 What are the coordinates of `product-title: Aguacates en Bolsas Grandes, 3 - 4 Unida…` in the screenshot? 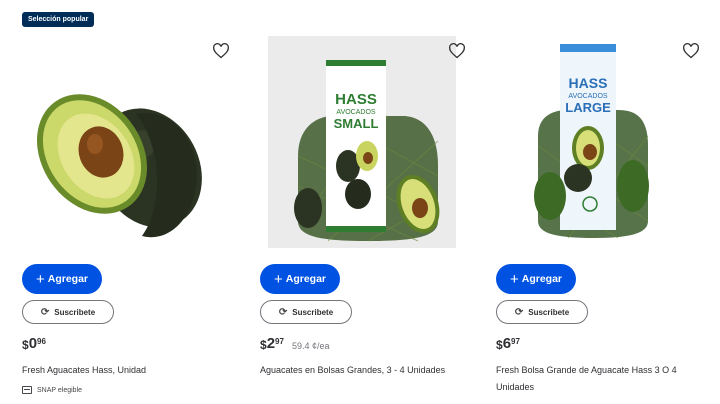 It's located at (364, 370).